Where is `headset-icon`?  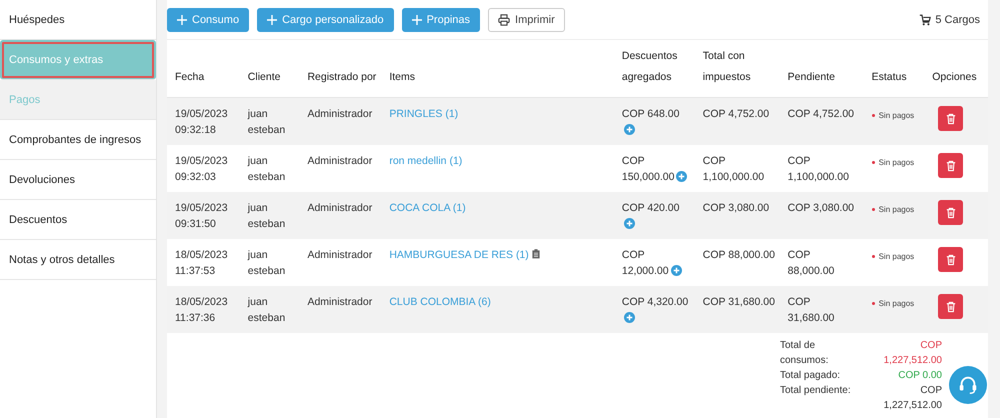
headset-icon is located at coordinates (968, 385).